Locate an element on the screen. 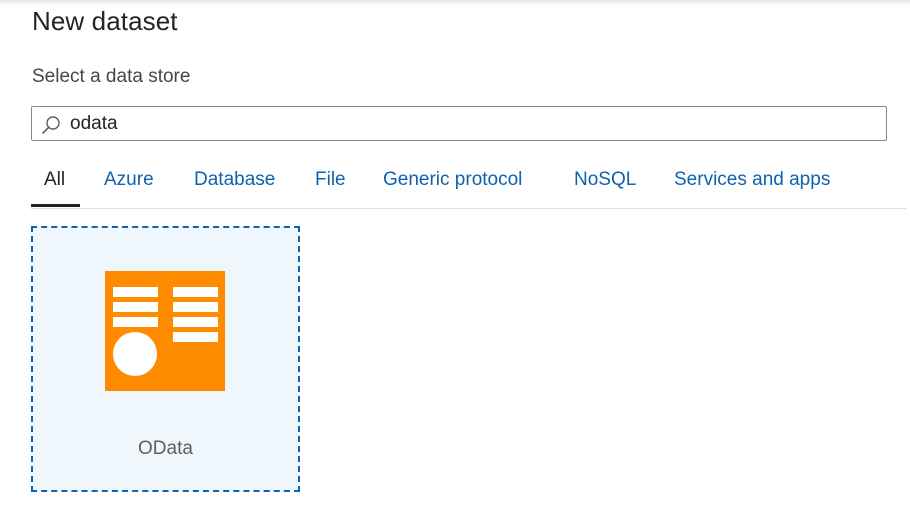 The image size is (910, 528). search-box is located at coordinates (459, 123).